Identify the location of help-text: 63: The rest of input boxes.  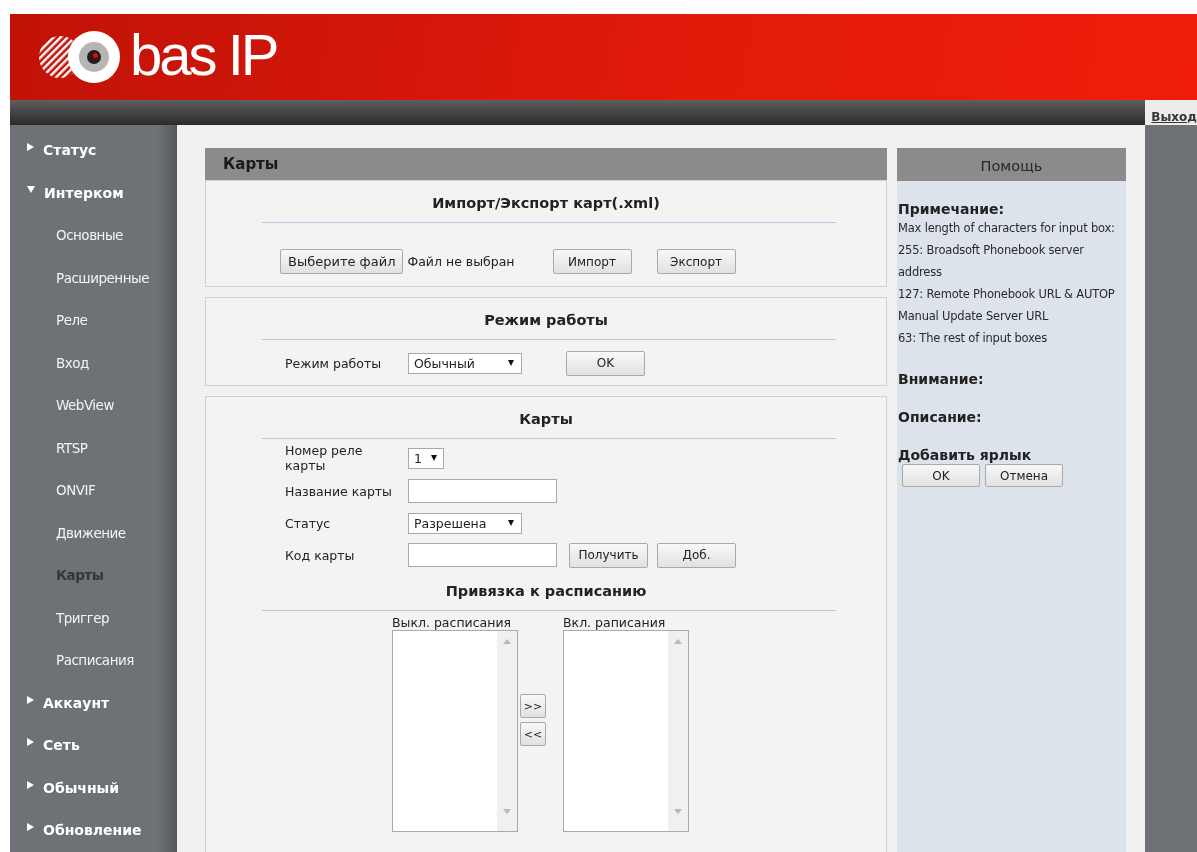
(973, 338).